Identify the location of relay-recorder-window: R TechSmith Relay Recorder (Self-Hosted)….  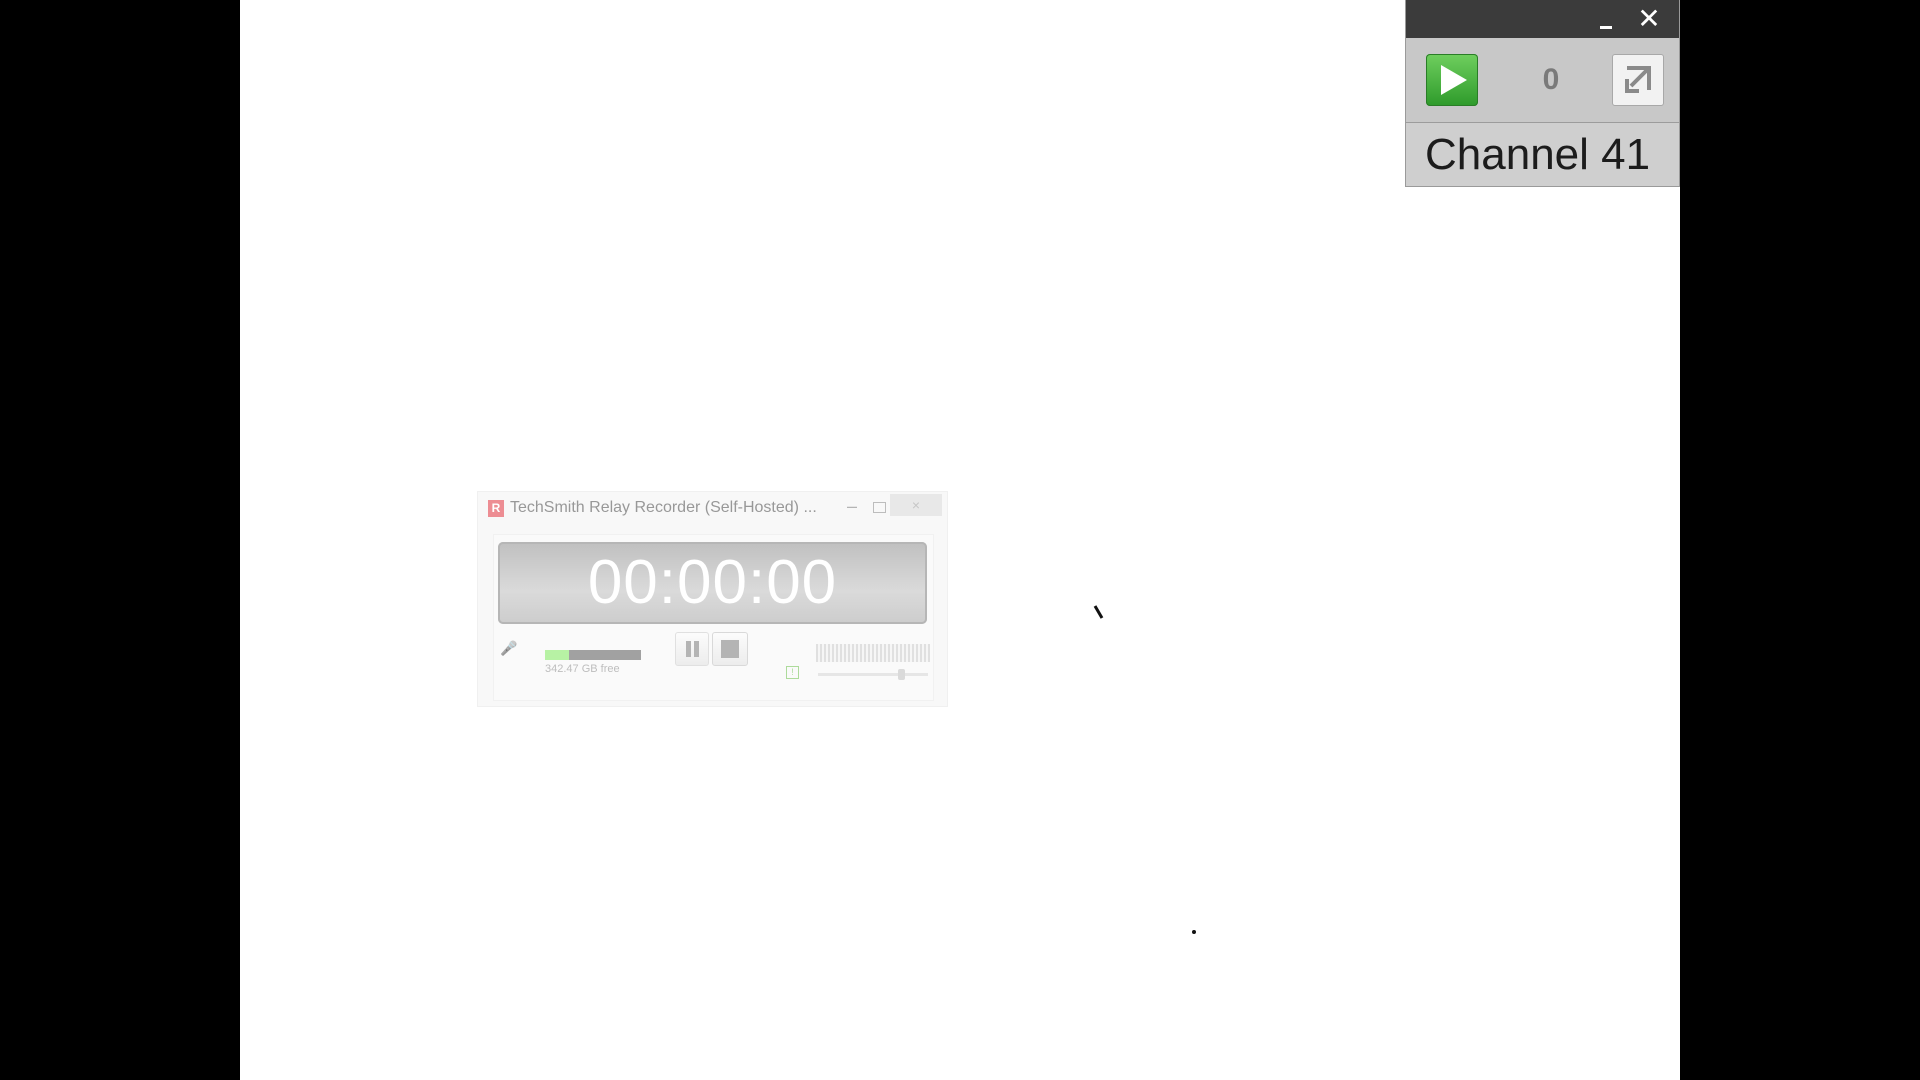
(712, 599).